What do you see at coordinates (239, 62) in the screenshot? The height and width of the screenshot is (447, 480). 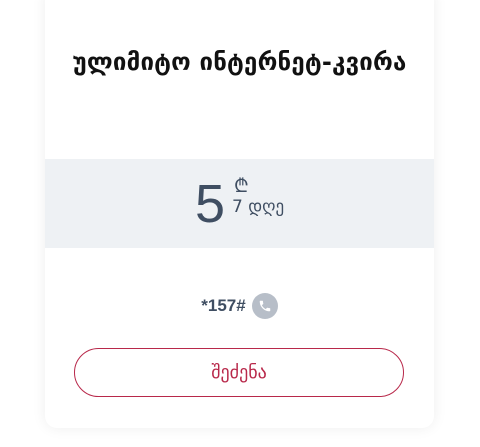 I see `offer-title: ულიმიტო ინტერნეტ-კვირა` at bounding box center [239, 62].